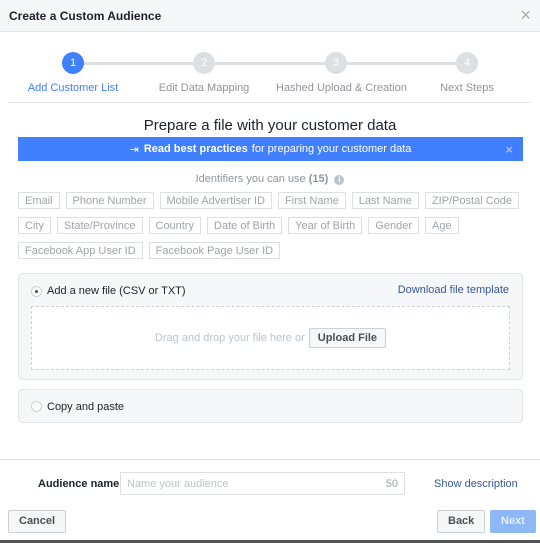 The width and height of the screenshot is (540, 543). I want to click on close-icon: ×, so click(525, 15).